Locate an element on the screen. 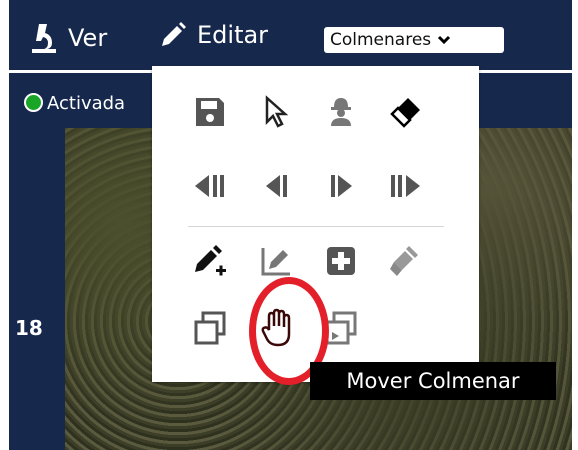 This screenshot has width=578, height=450. select-button is located at coordinates (277, 114).